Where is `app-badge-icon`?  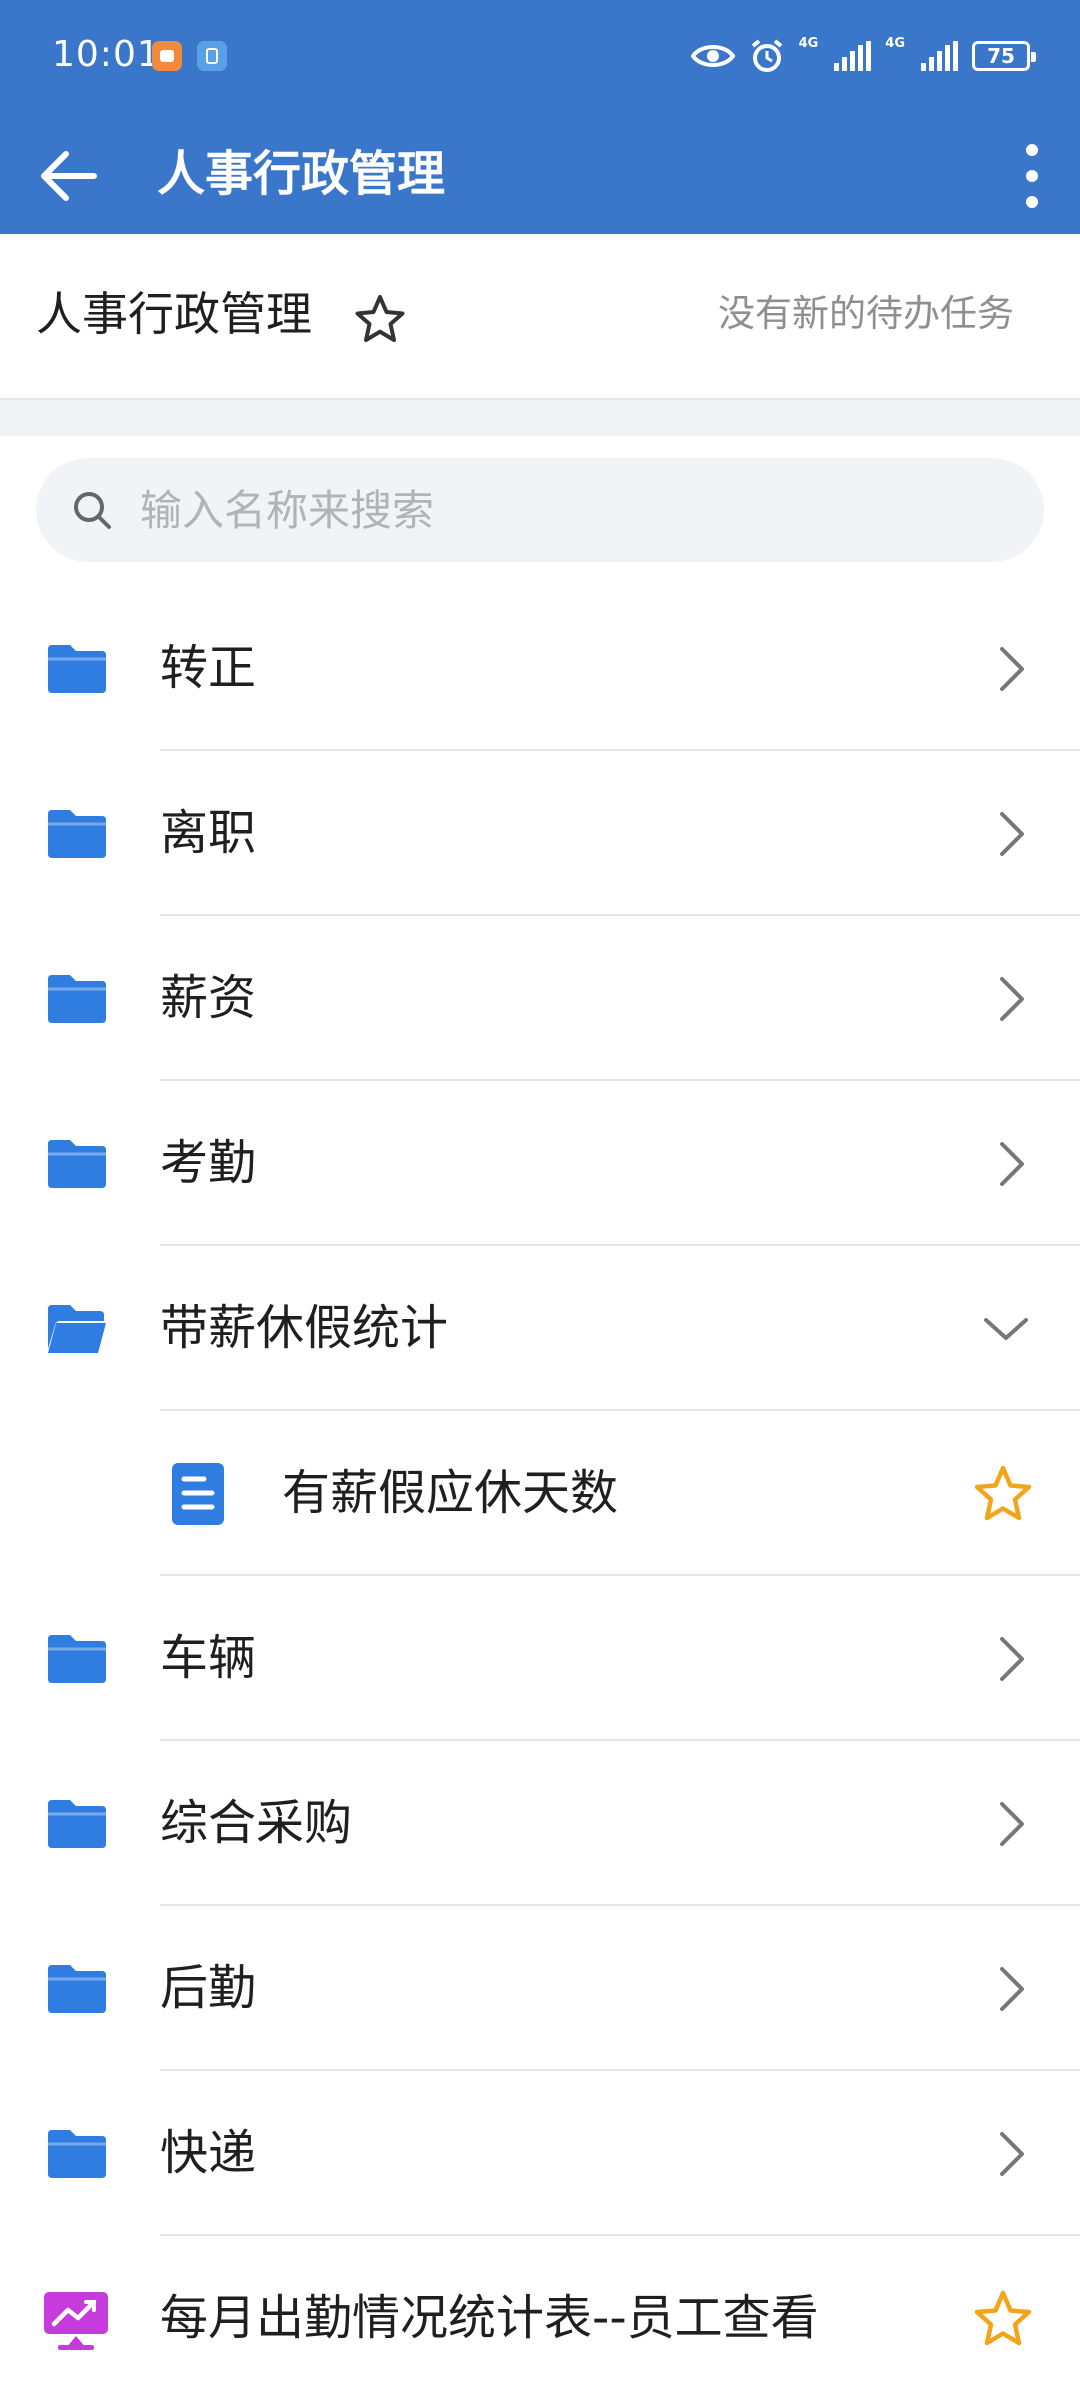
app-badge-icon is located at coordinates (212, 56).